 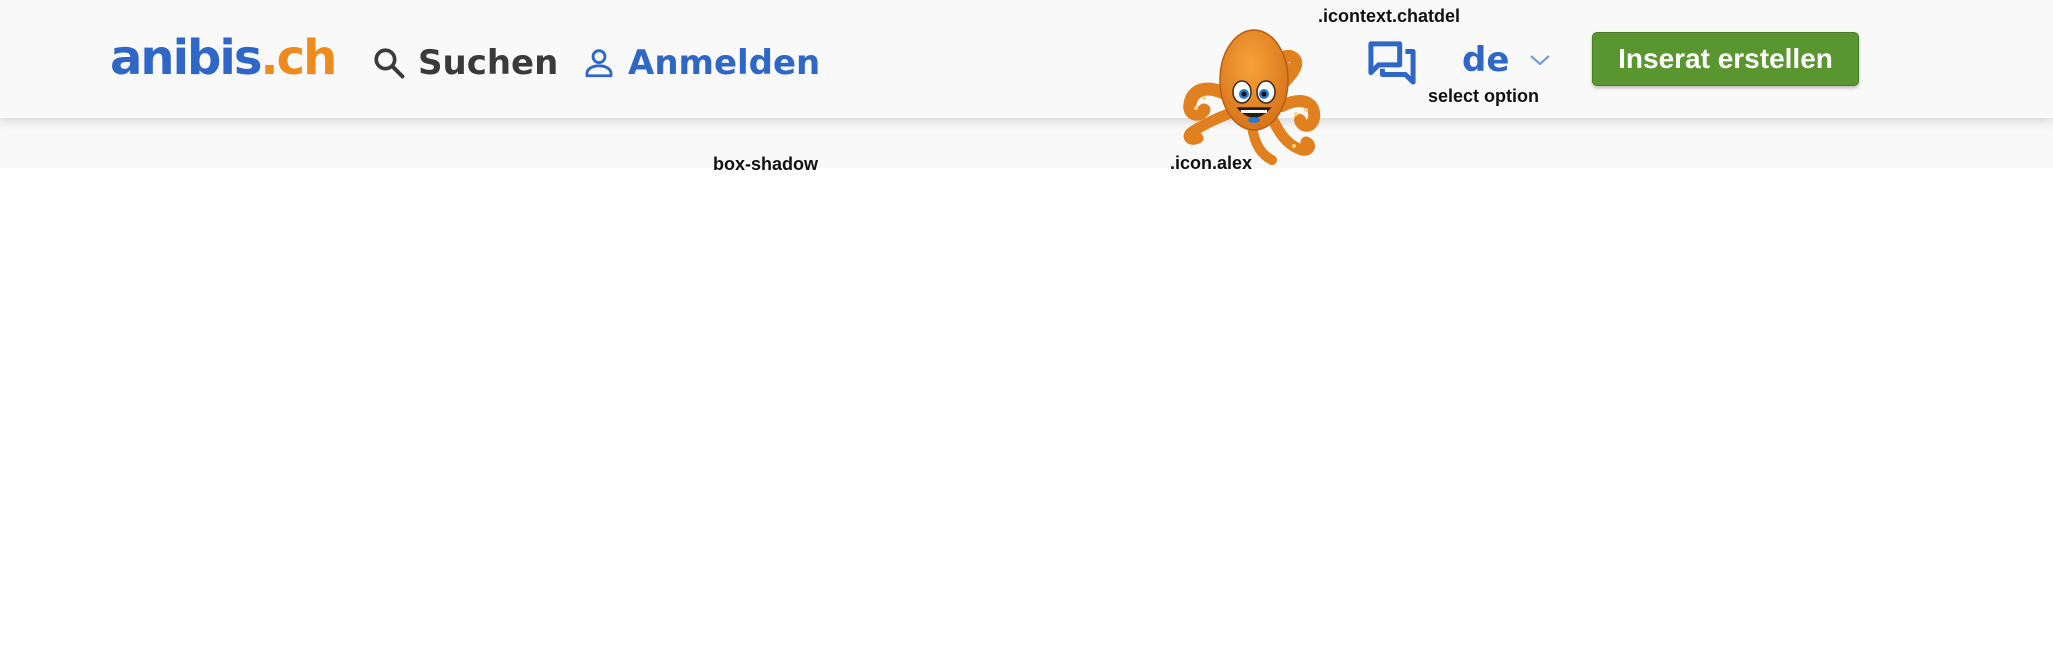 I want to click on login-label: Anmelden, so click(x=724, y=63).